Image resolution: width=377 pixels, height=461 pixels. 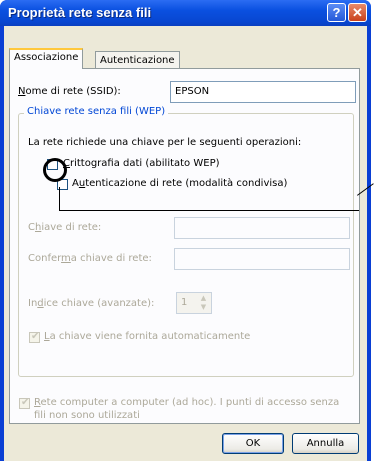 What do you see at coordinates (65, 227) in the screenshot?
I see `network-key-label: Chiave di rete:` at bounding box center [65, 227].